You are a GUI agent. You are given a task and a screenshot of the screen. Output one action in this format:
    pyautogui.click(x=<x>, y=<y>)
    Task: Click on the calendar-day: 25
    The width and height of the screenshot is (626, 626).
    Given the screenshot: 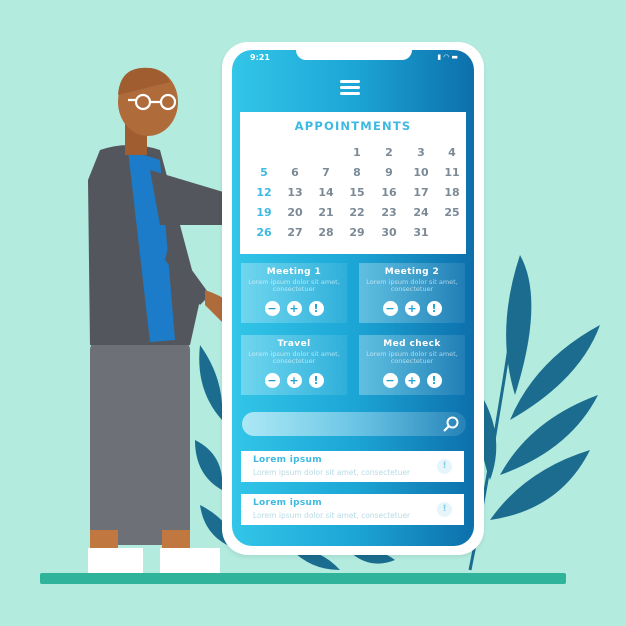 What is the action you would take?
    pyautogui.click(x=452, y=212)
    